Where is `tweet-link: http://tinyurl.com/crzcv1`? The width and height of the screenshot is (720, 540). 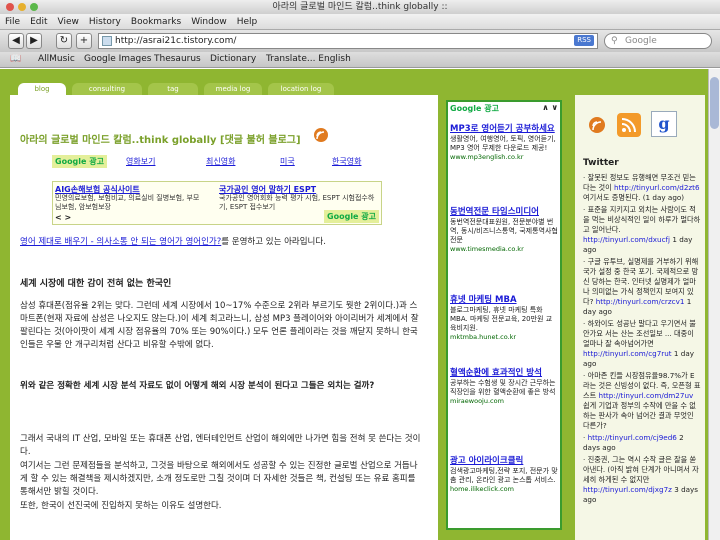
tweet-link: http://tinyurl.com/crzcv1 is located at coordinates (640, 301).